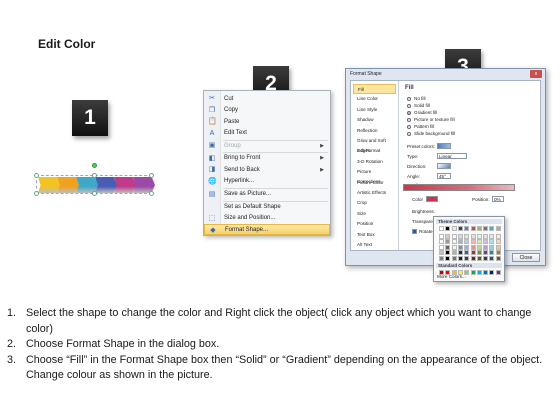  Describe the element at coordinates (374, 235) in the screenshot. I see `category-text-box: Text Box` at that location.